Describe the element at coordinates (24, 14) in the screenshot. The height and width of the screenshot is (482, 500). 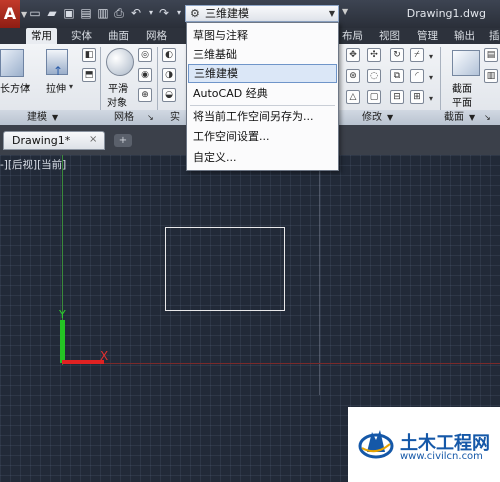
I see `app-menu-arrow-icon: ▼` at that location.